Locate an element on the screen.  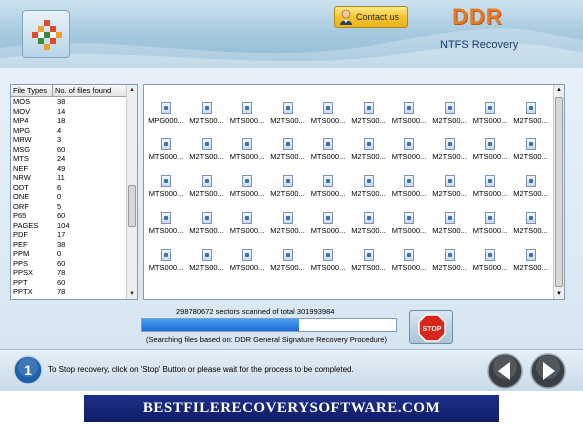
file-type-row: PPT 60 is located at coordinates (69, 283).